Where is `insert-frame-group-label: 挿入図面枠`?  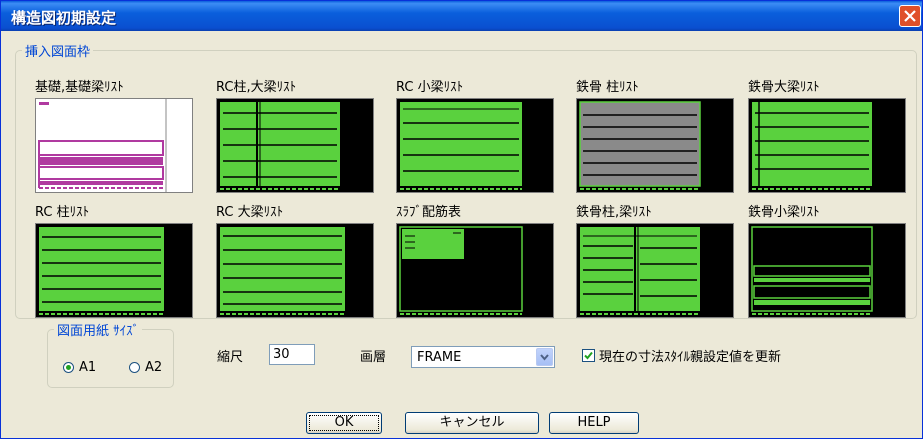 insert-frame-group-label: 挿入図面枠 is located at coordinates (58, 52).